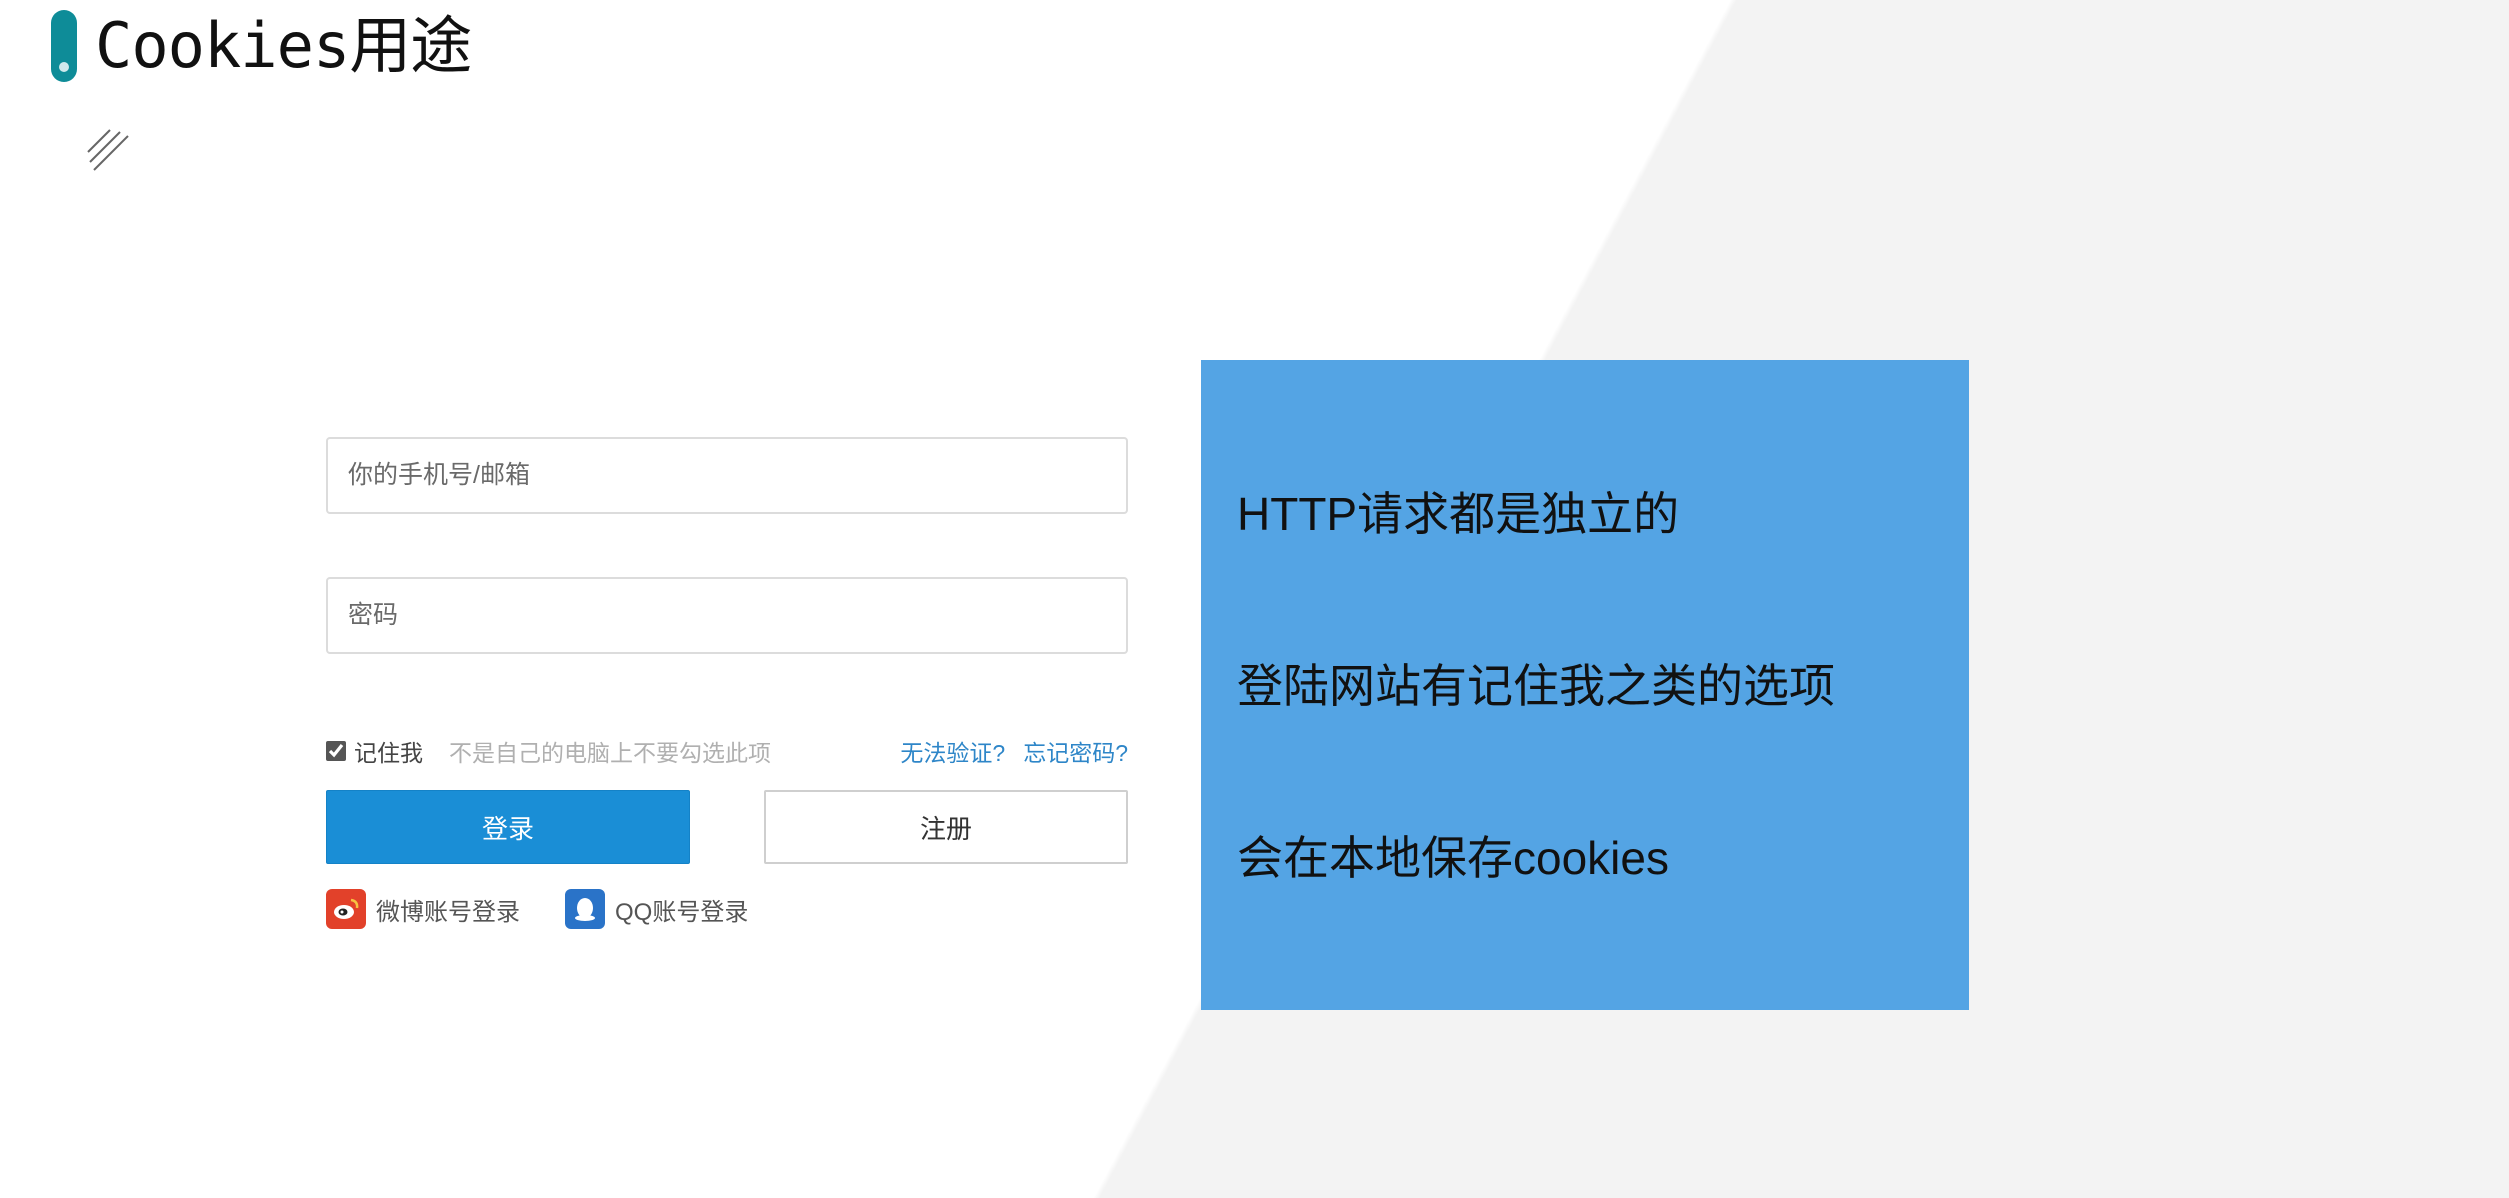  What do you see at coordinates (1536, 686) in the screenshot?
I see `info-line: 登陆网站有记住我之类的选项` at bounding box center [1536, 686].